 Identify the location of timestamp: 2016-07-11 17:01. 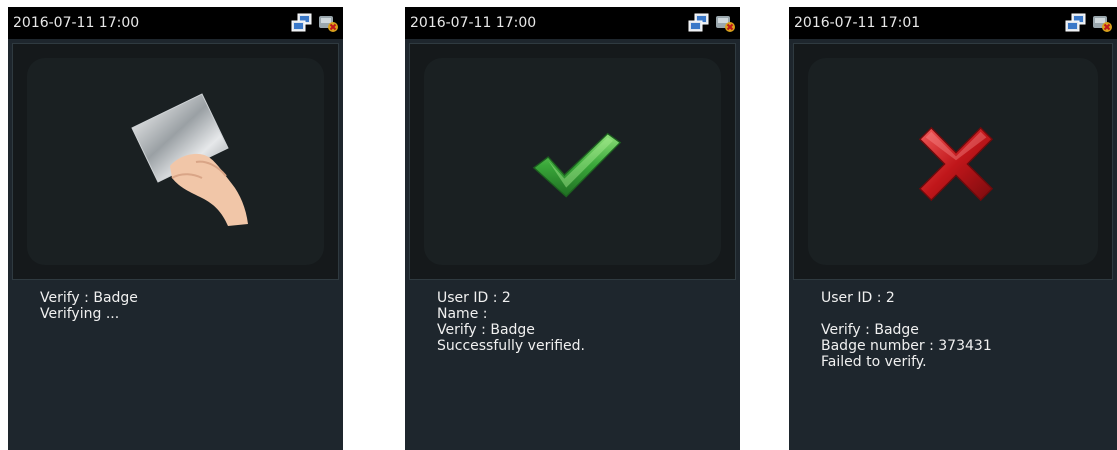
(857, 23).